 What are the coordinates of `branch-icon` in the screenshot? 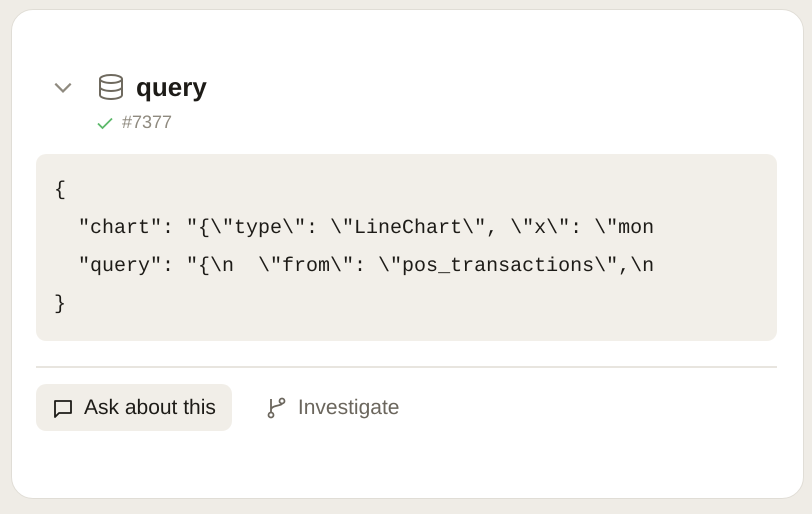 It's located at (277, 408).